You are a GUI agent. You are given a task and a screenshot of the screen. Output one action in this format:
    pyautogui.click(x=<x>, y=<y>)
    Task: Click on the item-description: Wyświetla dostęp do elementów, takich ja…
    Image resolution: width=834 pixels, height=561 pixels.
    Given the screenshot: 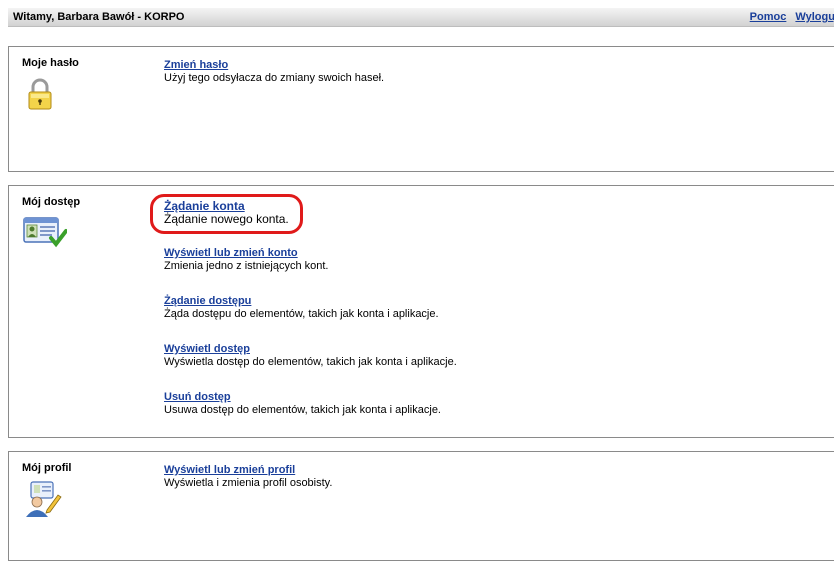 What is the action you would take?
    pyautogui.click(x=310, y=362)
    